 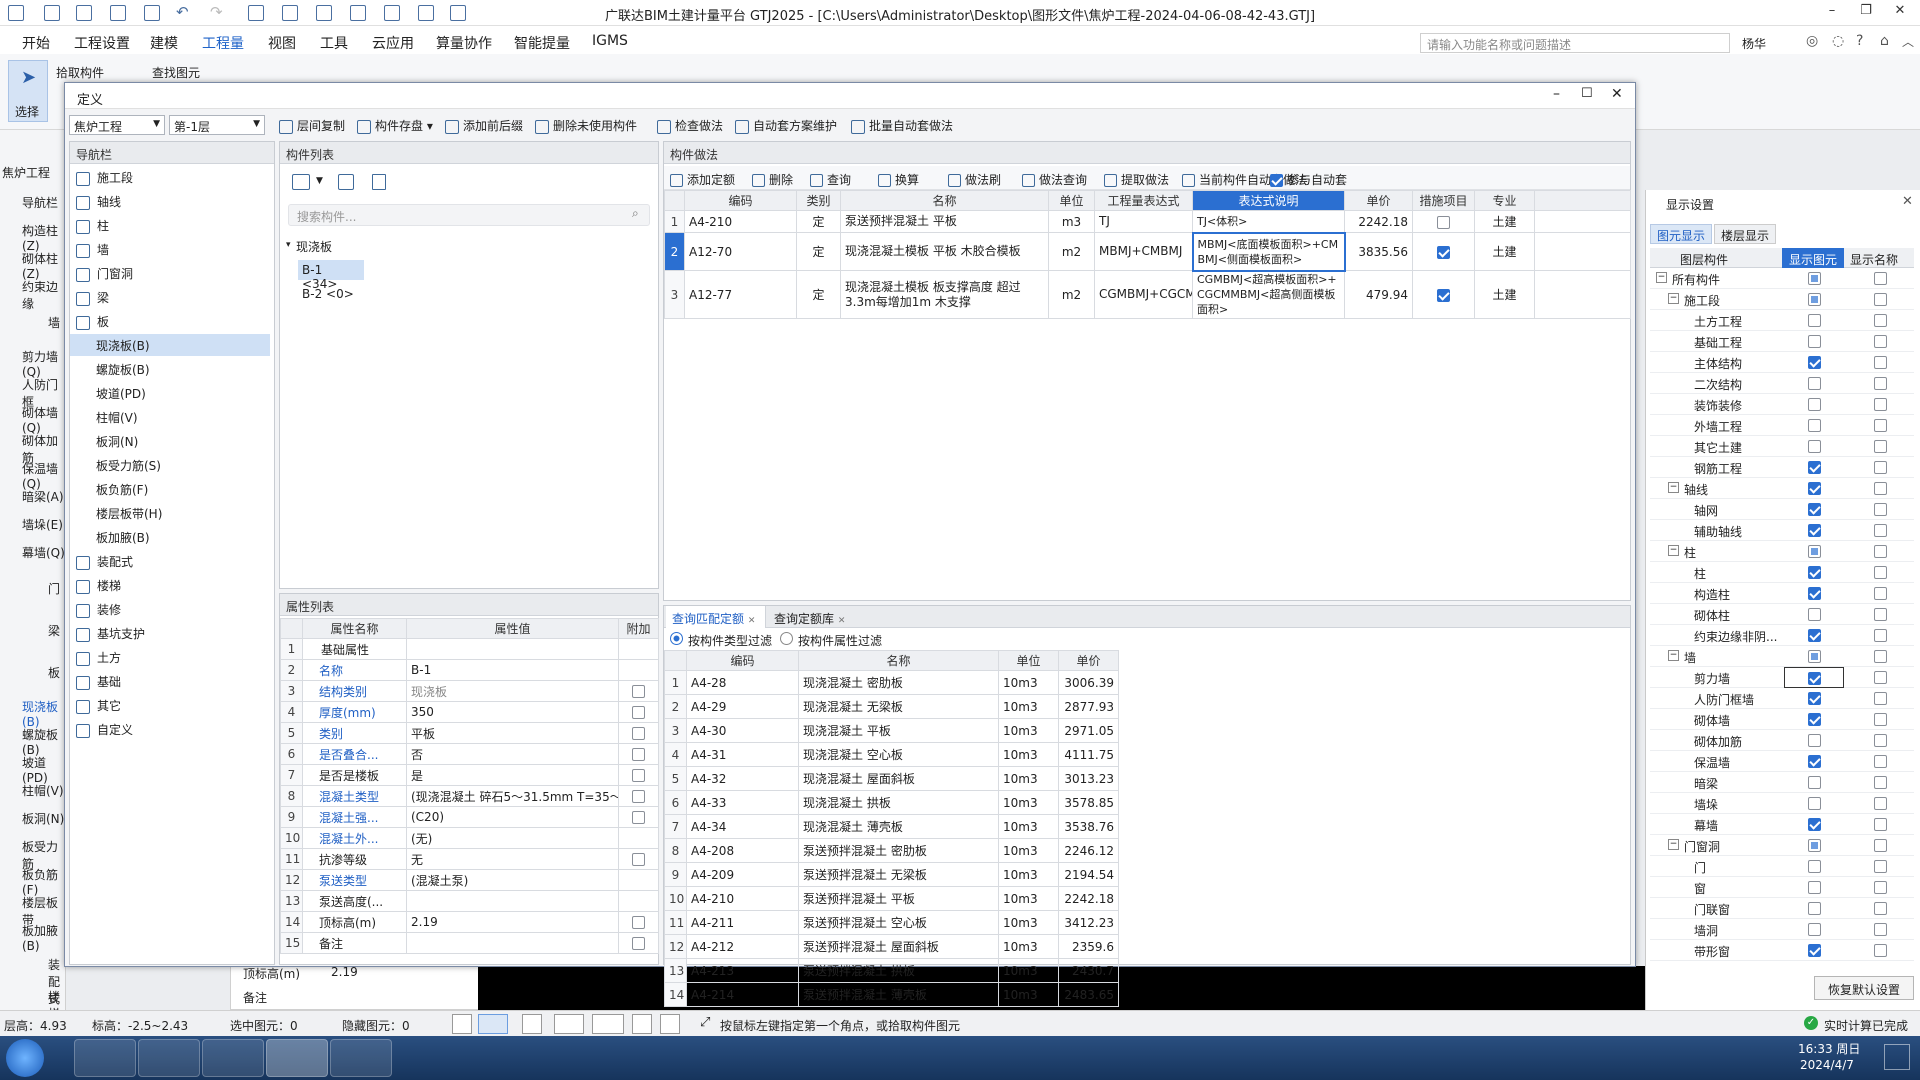 I want to click on property-value: 350, so click(x=512, y=712).